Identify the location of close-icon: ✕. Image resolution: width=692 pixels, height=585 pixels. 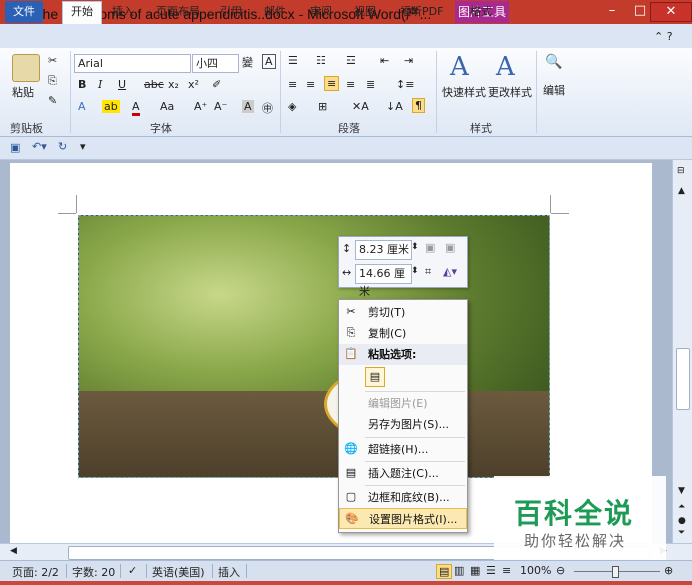
(671, 12).